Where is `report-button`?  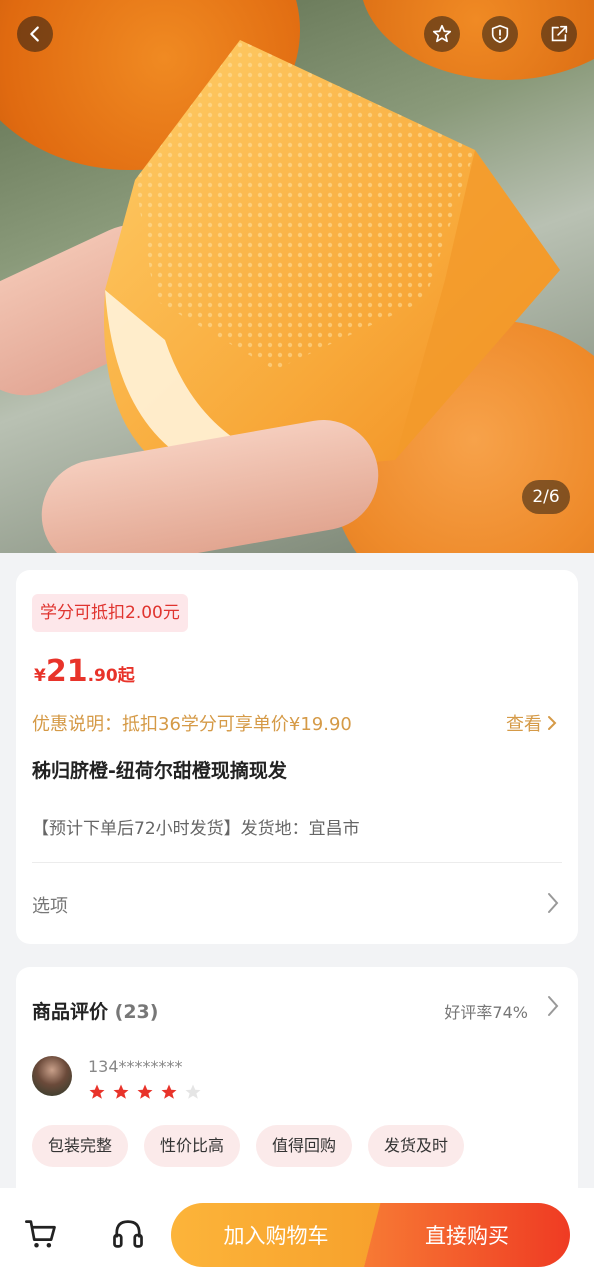 report-button is located at coordinates (500, 34).